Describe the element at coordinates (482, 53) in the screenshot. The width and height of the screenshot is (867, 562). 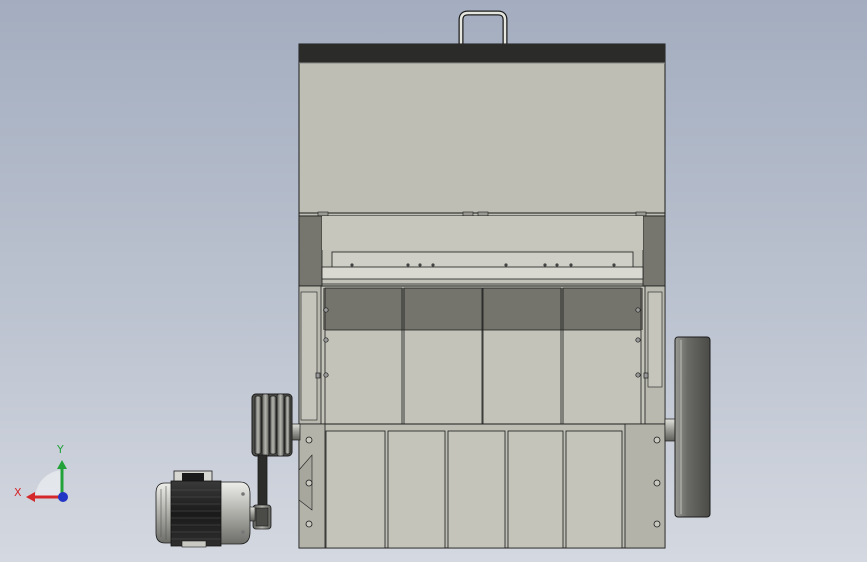
I see `hopper-top-band` at that location.